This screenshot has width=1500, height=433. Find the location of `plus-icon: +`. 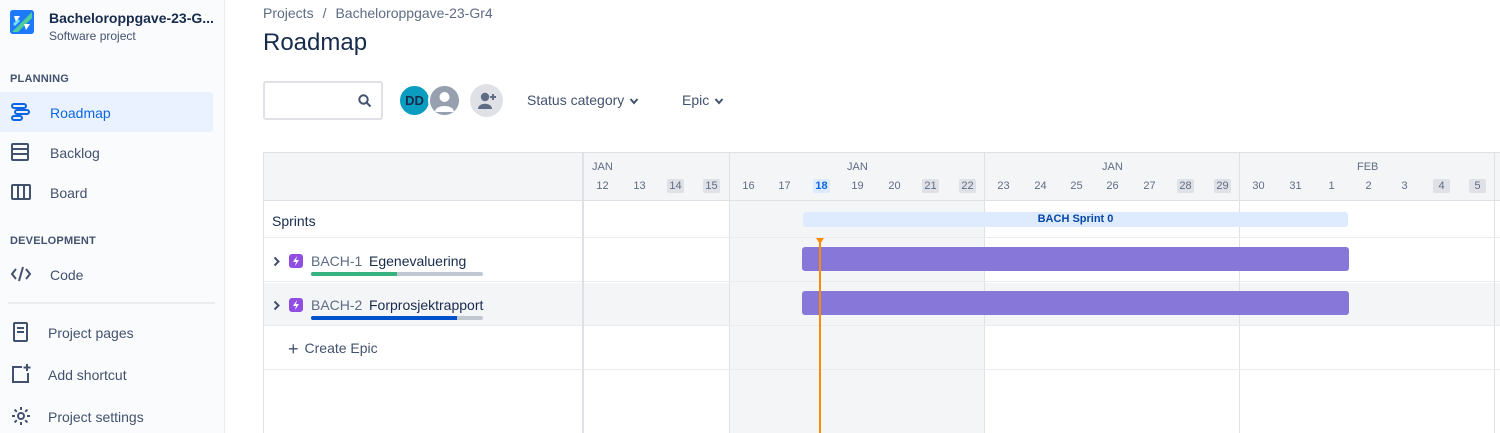

plus-icon: + is located at coordinates (293, 349).